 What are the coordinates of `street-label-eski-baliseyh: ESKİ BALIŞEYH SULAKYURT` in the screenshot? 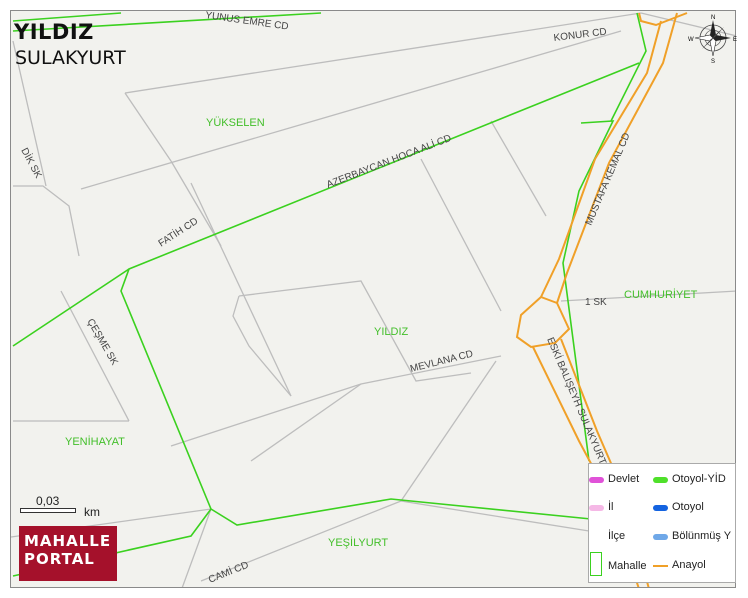 It's located at (577, 400).